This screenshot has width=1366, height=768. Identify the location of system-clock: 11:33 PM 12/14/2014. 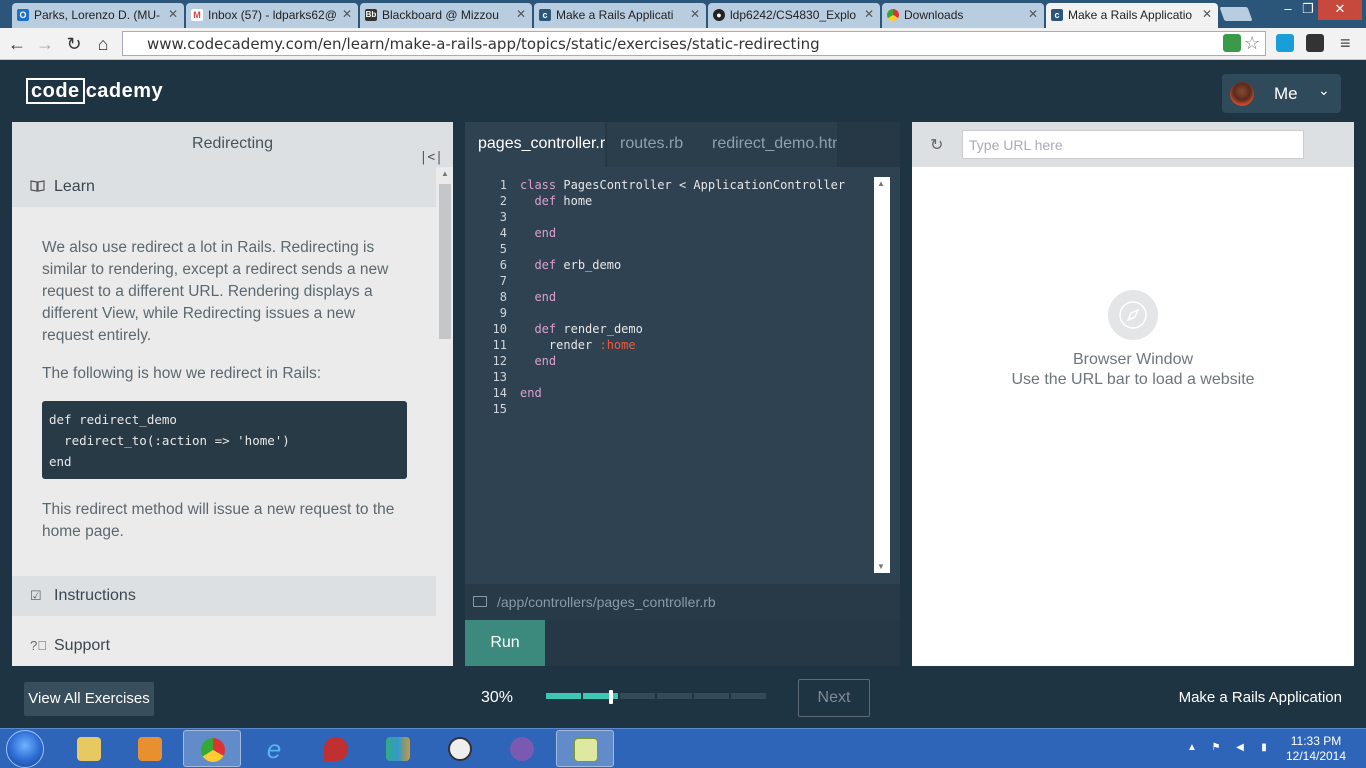
(1316, 749).